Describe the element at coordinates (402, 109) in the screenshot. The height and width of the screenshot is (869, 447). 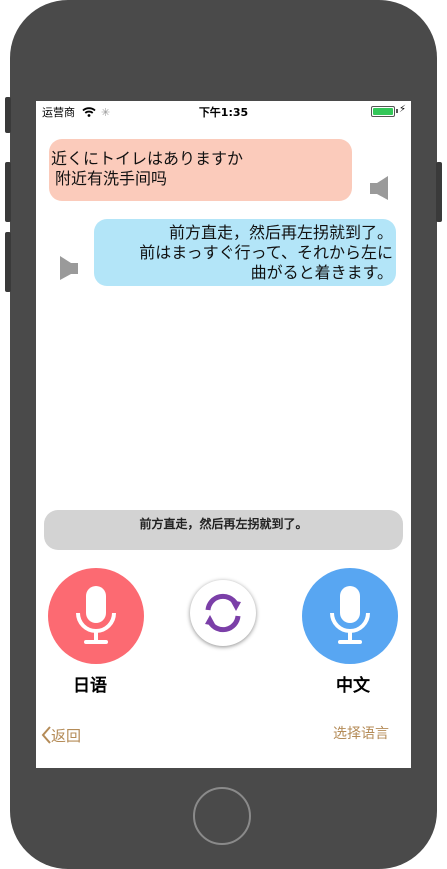
I see `charging-icon: ⚡` at that location.